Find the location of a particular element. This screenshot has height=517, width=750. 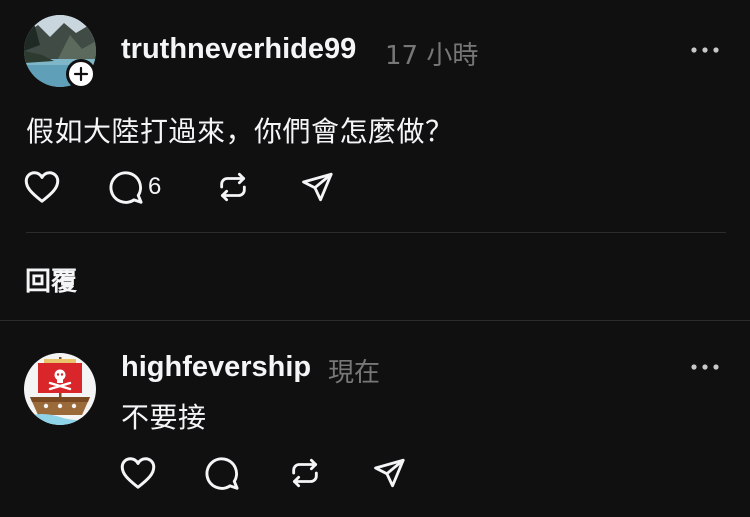

reply-repost-button is located at coordinates (305, 473).